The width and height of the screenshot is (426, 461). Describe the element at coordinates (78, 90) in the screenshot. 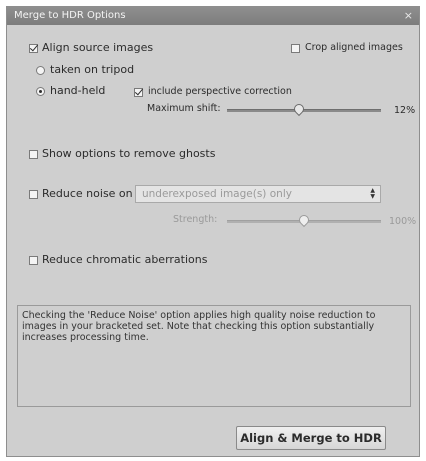

I see `hand-held-label: hand-held` at that location.